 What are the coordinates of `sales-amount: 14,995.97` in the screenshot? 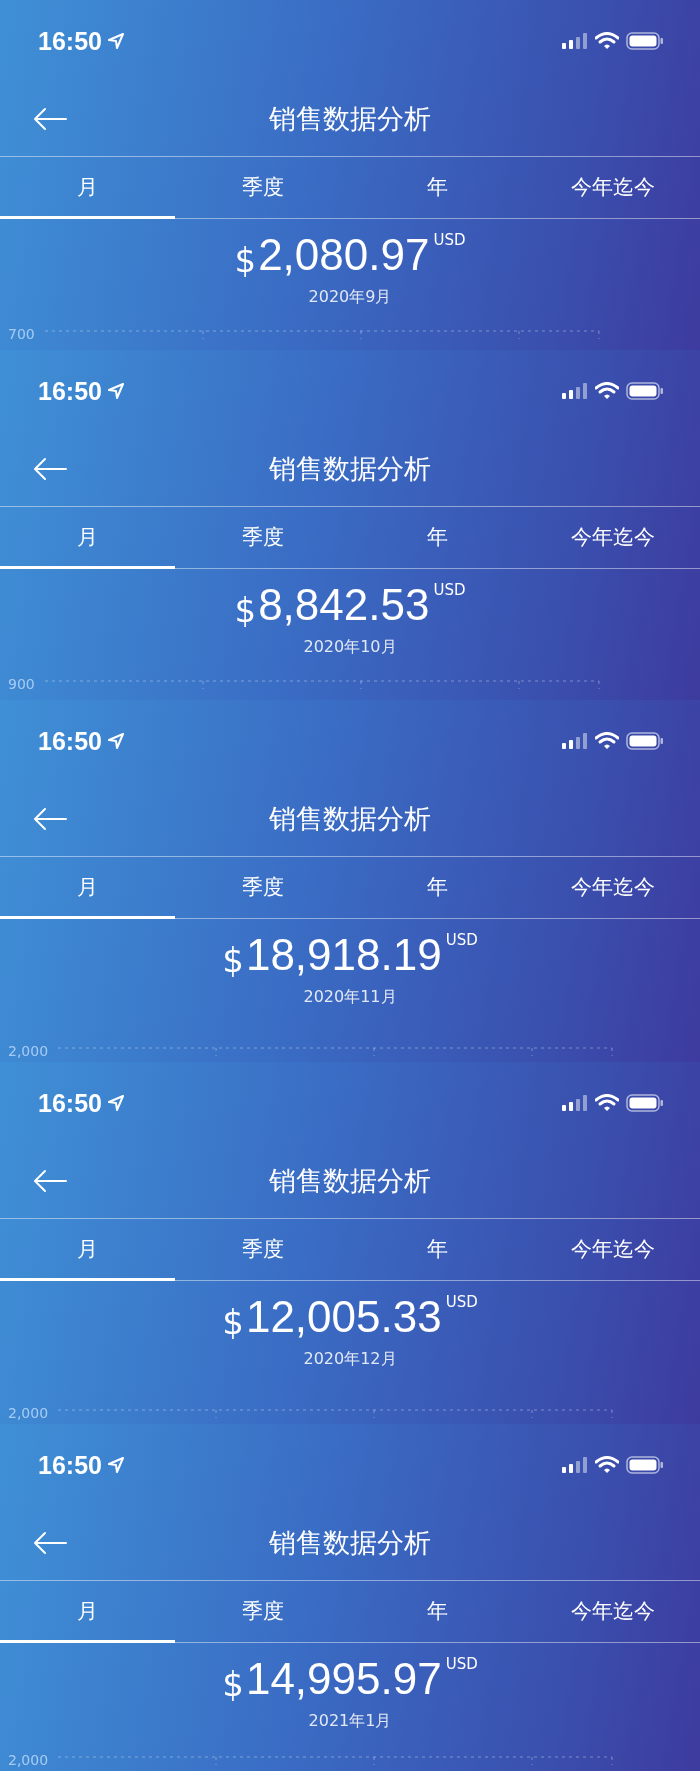 It's located at (343, 1679).